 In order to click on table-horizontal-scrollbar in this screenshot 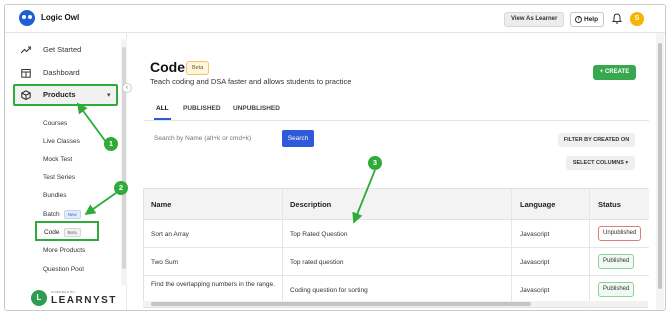, I will do `click(395, 304)`.